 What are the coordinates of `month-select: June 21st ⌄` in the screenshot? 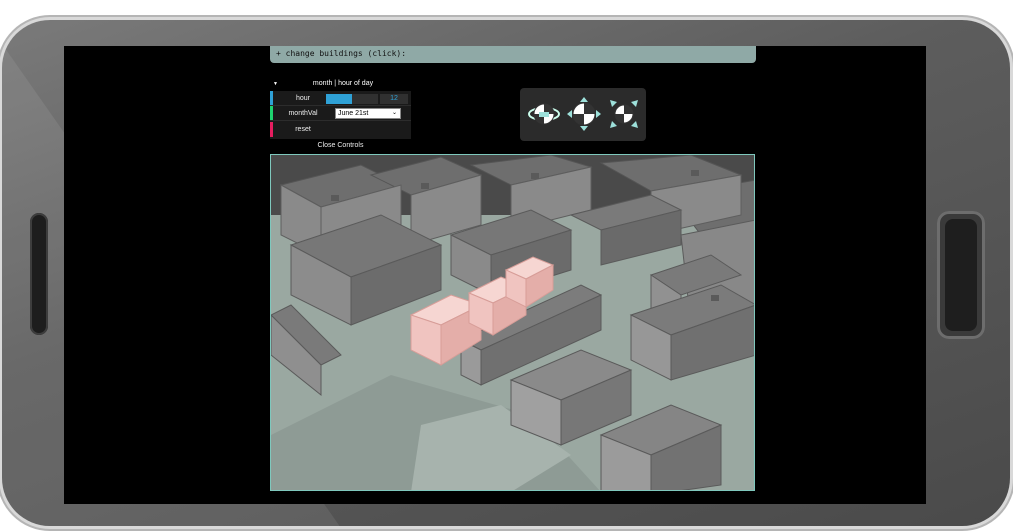 It's located at (368, 113).